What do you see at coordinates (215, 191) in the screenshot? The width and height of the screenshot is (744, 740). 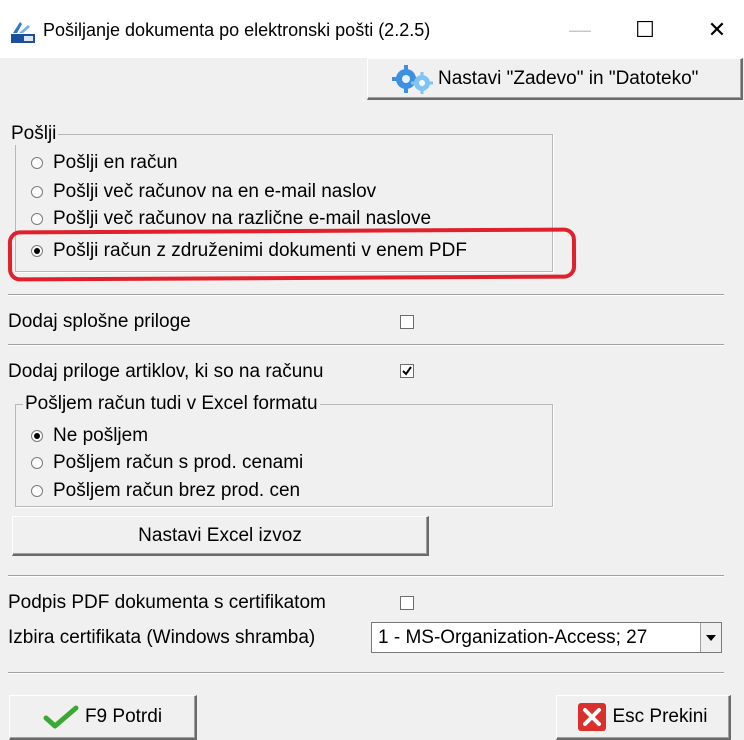 I see `radio-label: Pošlji več računov na en e-mail naslov` at bounding box center [215, 191].